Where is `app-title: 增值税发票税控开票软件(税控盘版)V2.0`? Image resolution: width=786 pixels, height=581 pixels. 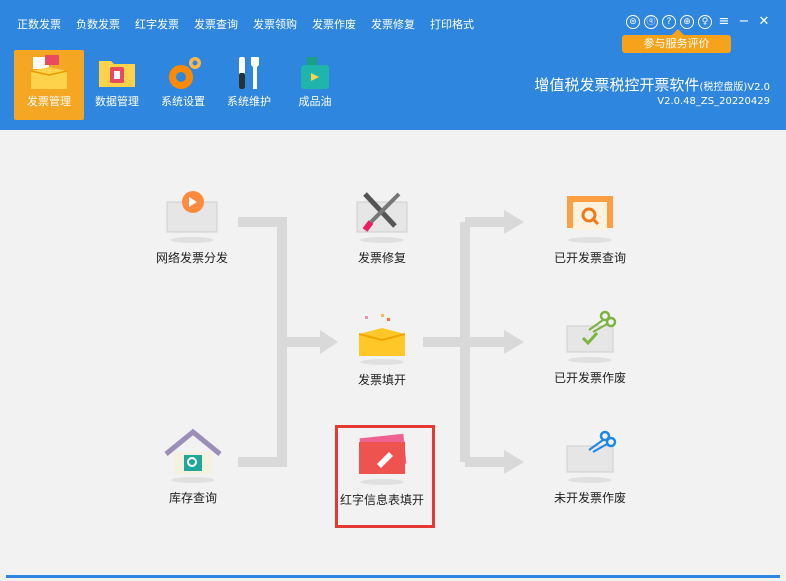
app-title: 增值税发票税控开票软件(税控盘版)V2.0 is located at coordinates (652, 84).